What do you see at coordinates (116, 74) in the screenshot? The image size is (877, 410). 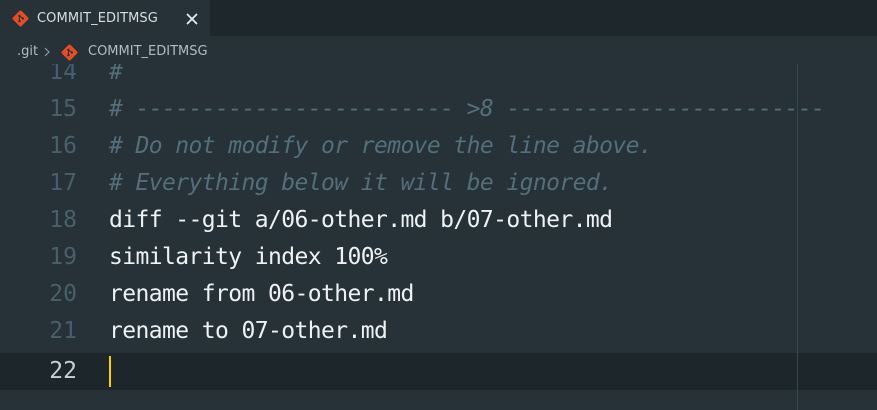 I see `line-text: #` at bounding box center [116, 74].